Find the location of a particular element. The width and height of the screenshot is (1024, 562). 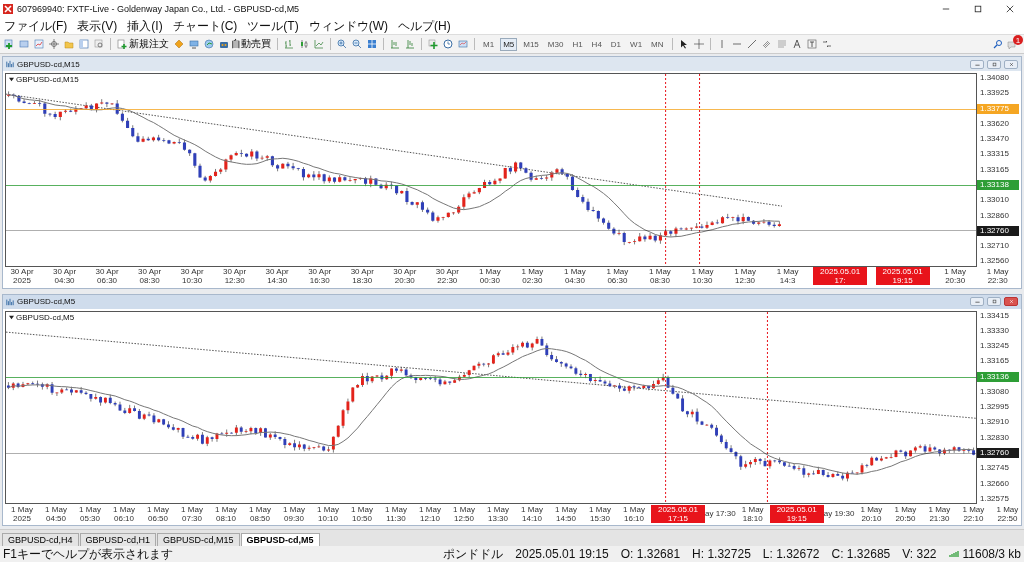

chart-tab: GBPUSD-cd,H4 is located at coordinates (40, 539).